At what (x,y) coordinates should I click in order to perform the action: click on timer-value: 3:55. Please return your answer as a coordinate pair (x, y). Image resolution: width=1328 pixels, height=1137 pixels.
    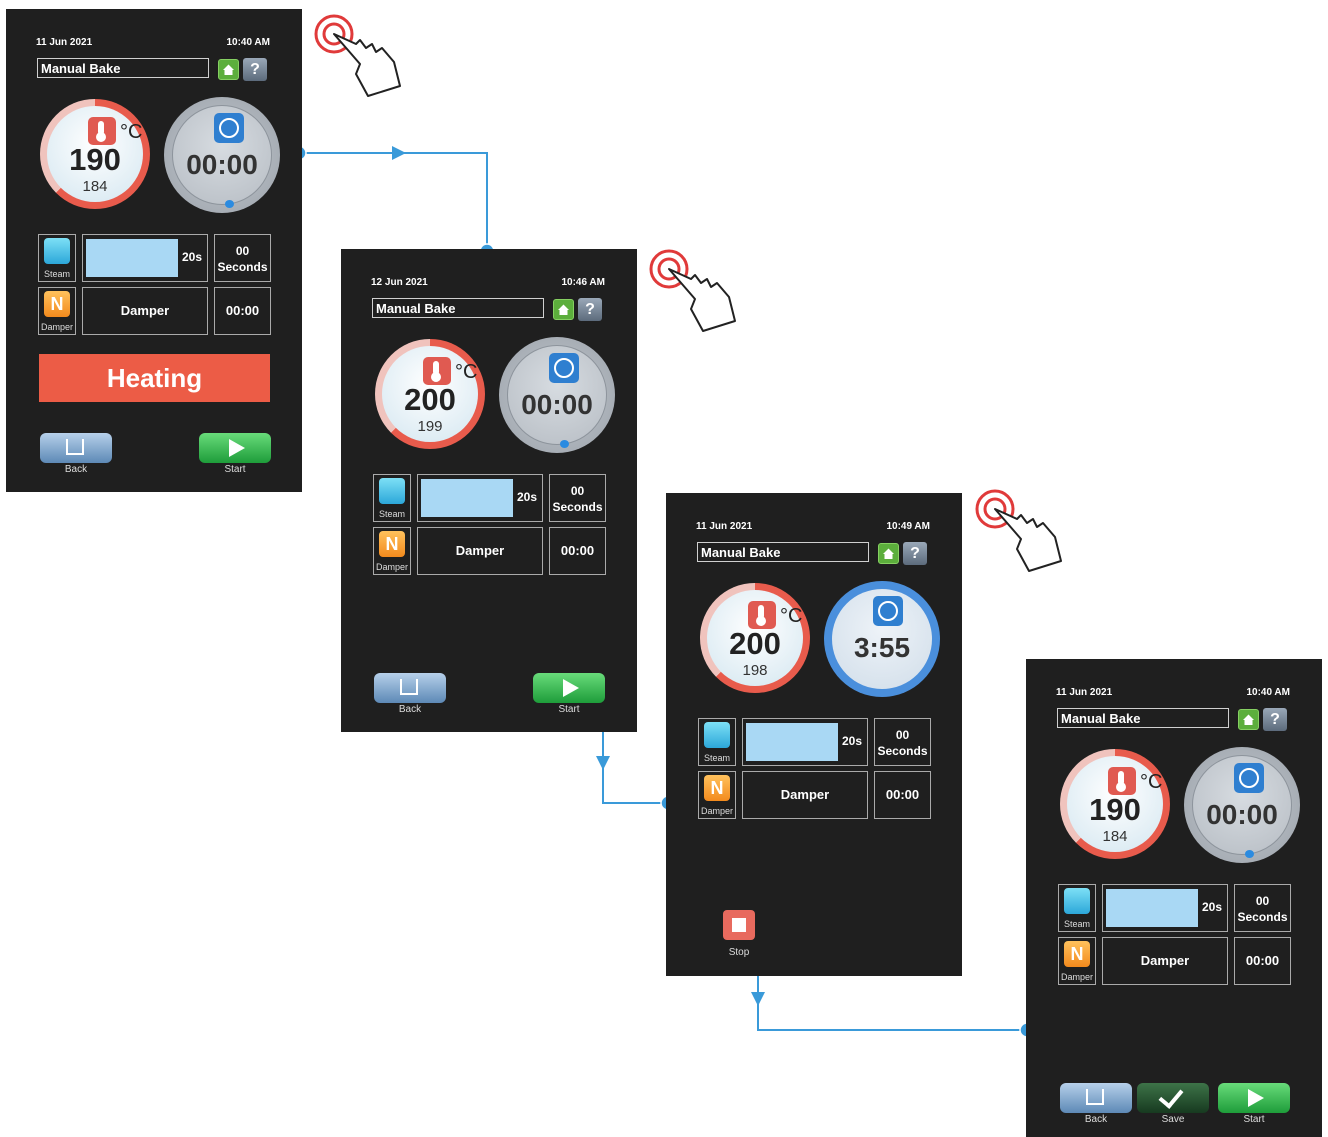
    Looking at the image, I should click on (882, 647).